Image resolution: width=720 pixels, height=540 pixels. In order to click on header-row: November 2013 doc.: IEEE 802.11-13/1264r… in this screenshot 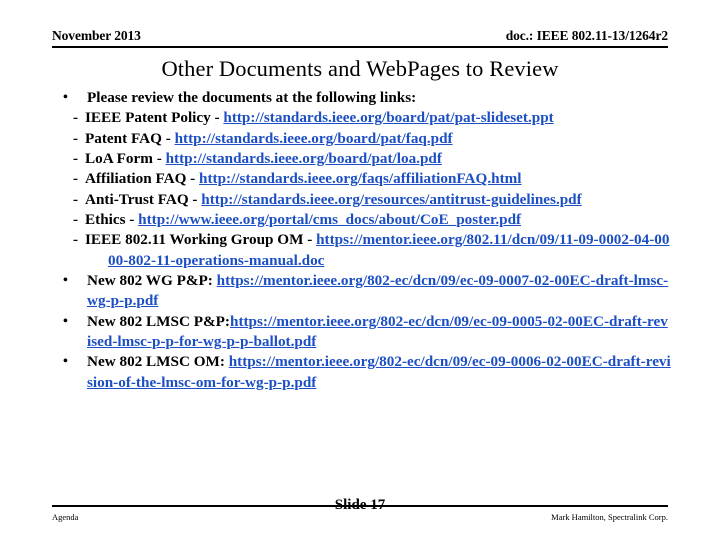, I will do `click(360, 36)`.